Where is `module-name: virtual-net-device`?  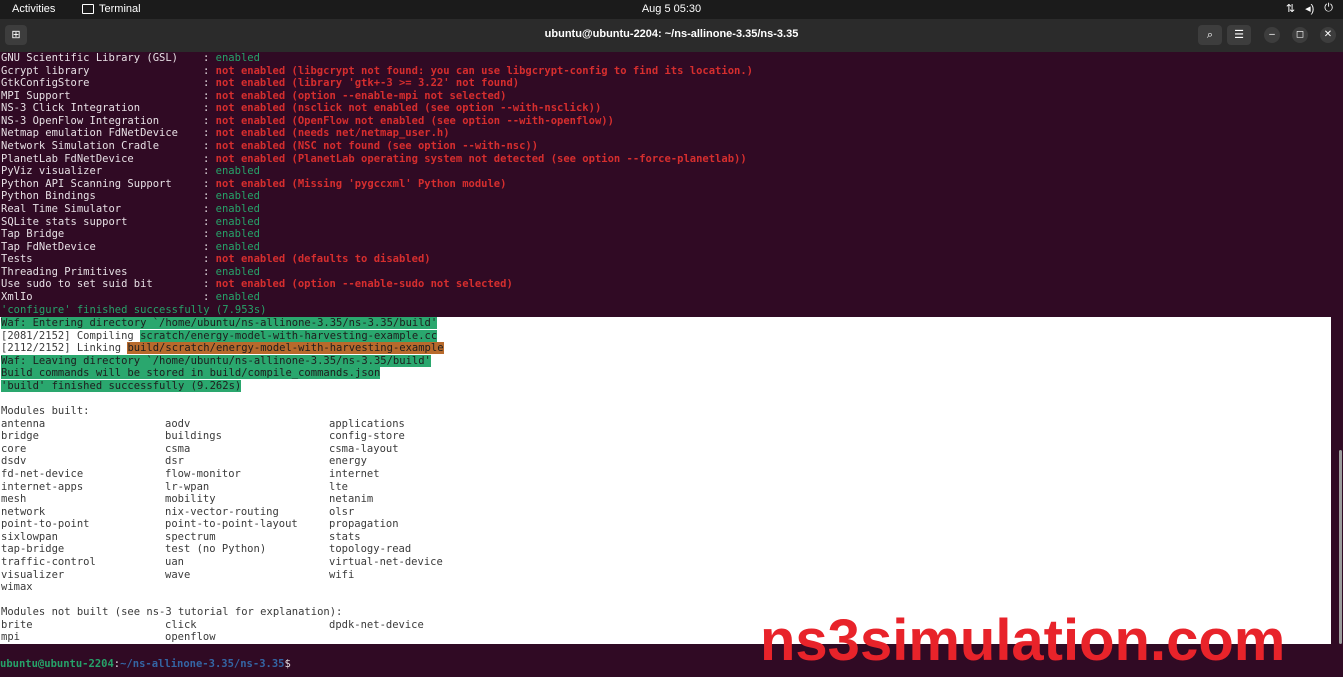
module-name: virtual-net-device is located at coordinates (386, 561).